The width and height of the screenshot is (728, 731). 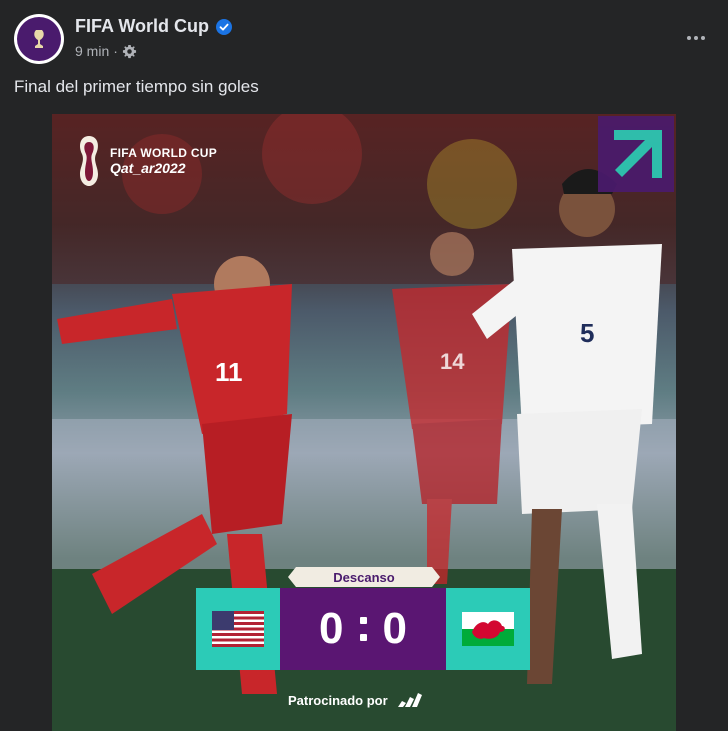 I want to click on player-mid-number: 14, so click(x=452, y=361).